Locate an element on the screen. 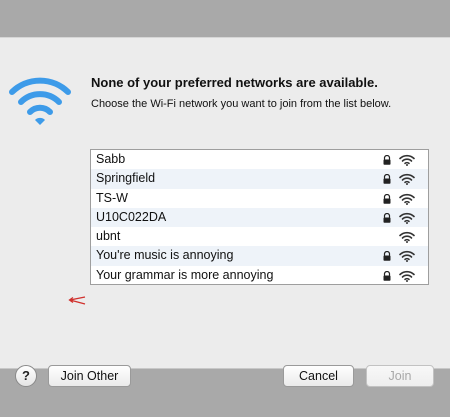 Image resolution: width=450 pixels, height=417 pixels. help-button: ? is located at coordinates (26, 376).